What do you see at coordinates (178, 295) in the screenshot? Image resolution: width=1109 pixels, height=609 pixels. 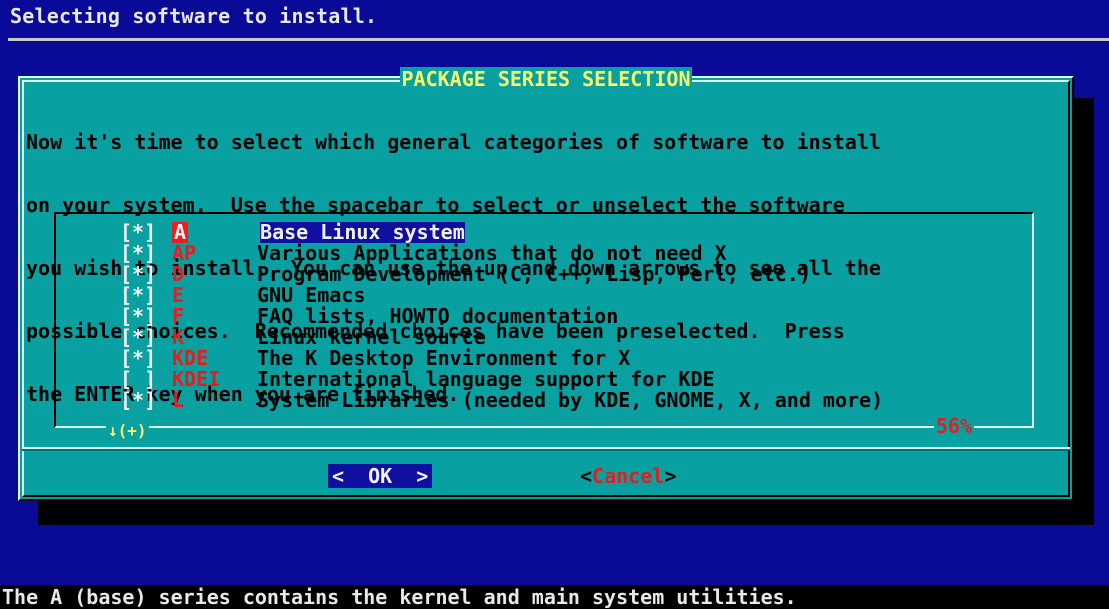 I see `item-tag: E` at bounding box center [178, 295].